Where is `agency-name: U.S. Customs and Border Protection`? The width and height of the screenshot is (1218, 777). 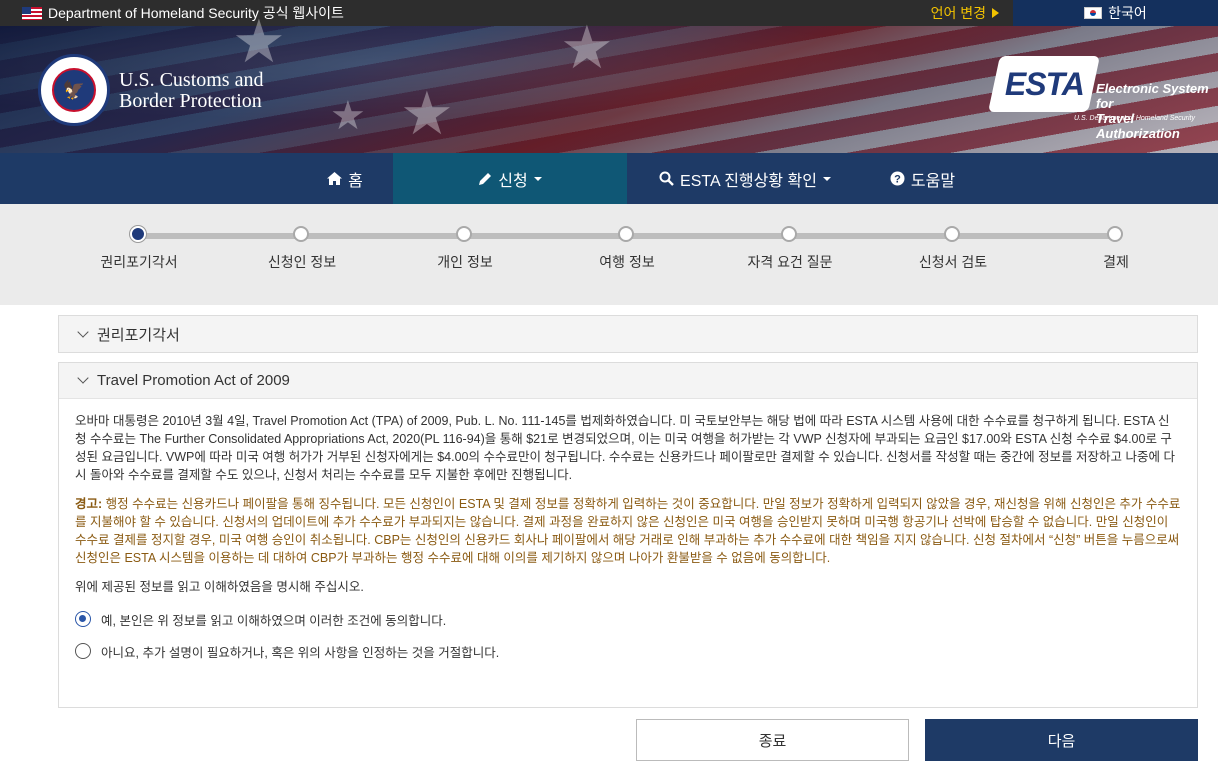
agency-name: U.S. Customs and Border Protection is located at coordinates (191, 91).